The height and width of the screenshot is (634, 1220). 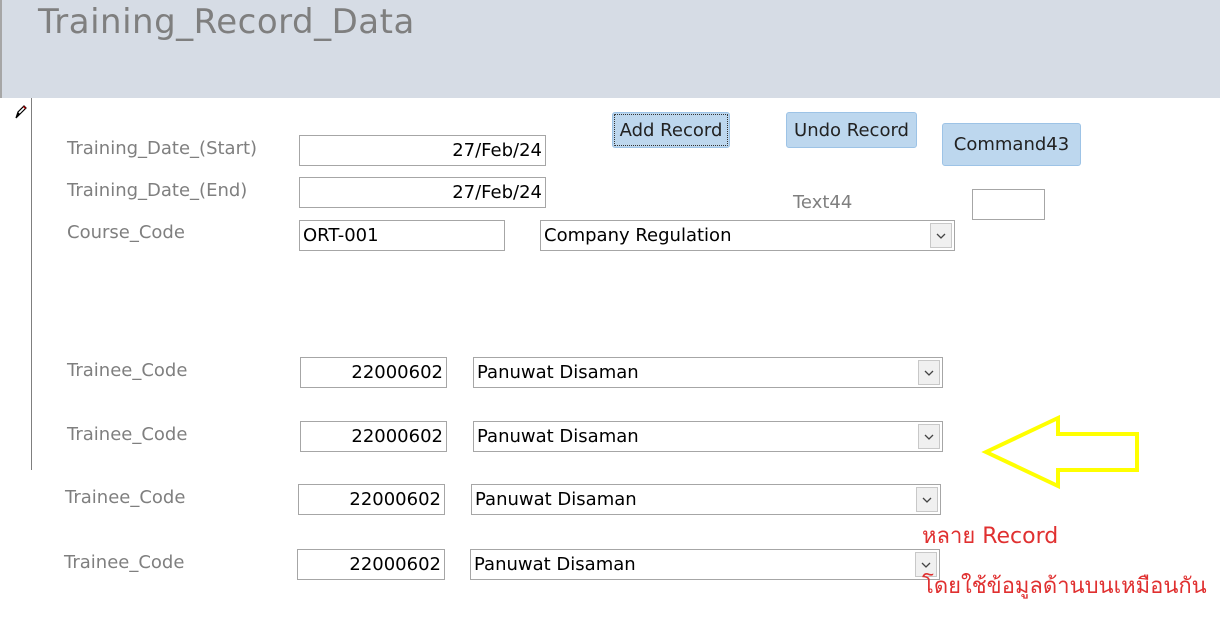 I want to click on training-date-start-label: Training_Date_(Start), so click(x=162, y=148).